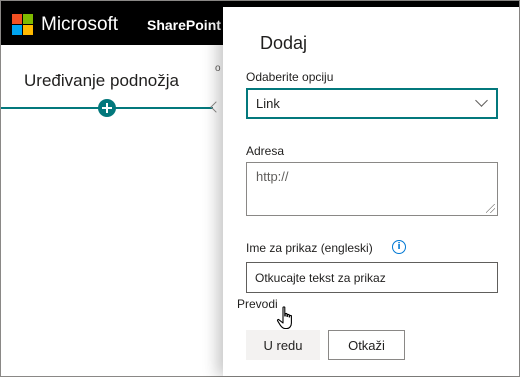 Image resolution: width=520 pixels, height=377 pixels. I want to click on chevron-down-icon, so click(481, 100).